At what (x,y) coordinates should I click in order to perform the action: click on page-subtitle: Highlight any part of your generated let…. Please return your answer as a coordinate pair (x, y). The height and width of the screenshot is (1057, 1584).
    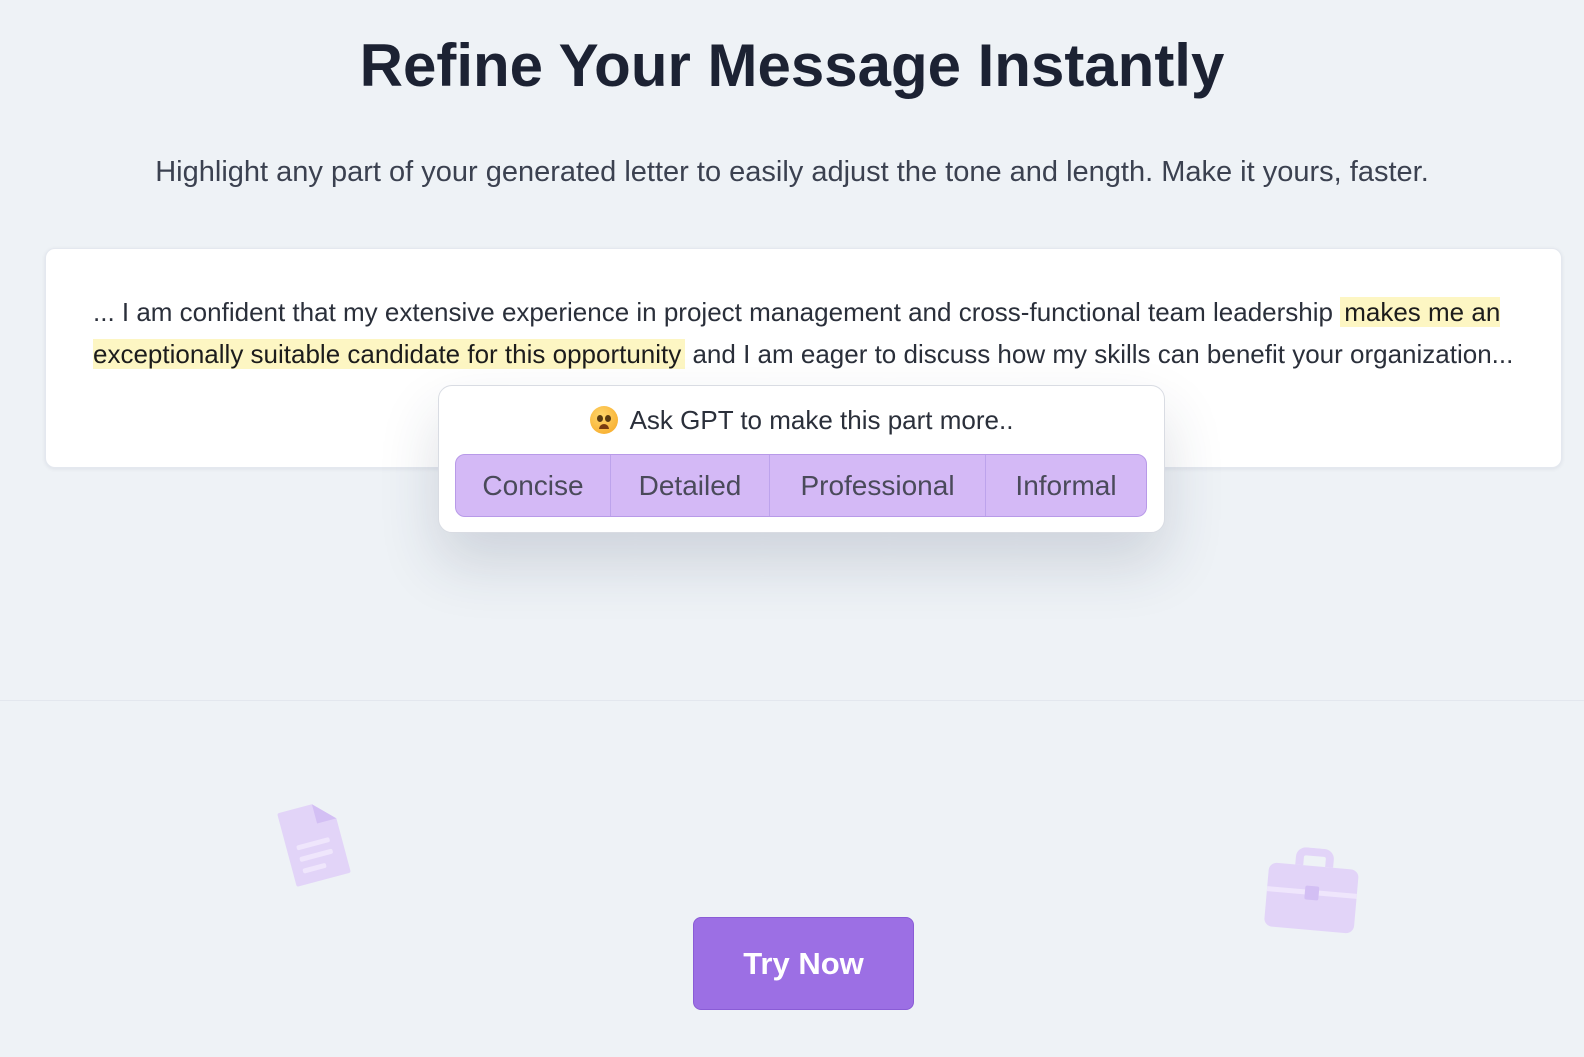
    Looking at the image, I should click on (792, 172).